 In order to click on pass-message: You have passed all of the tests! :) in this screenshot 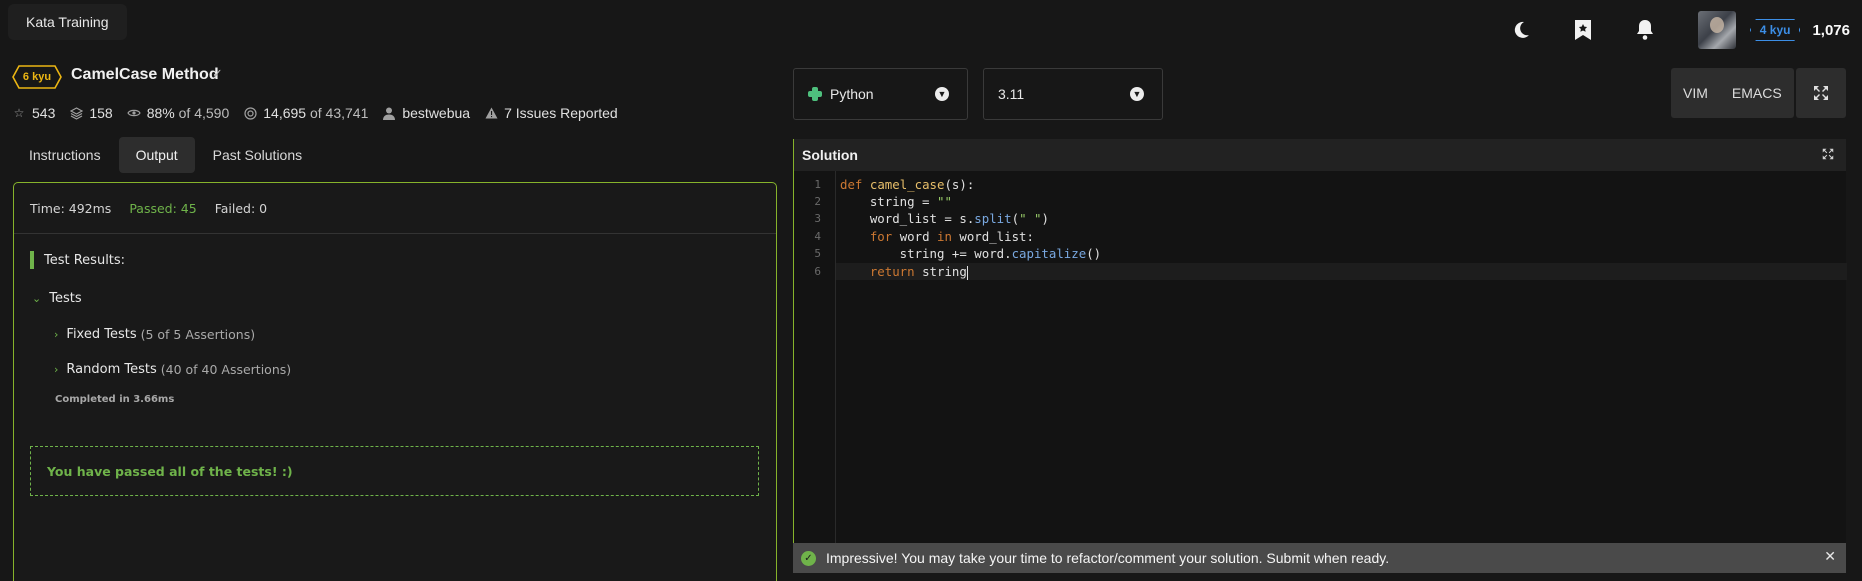, I will do `click(394, 471)`.